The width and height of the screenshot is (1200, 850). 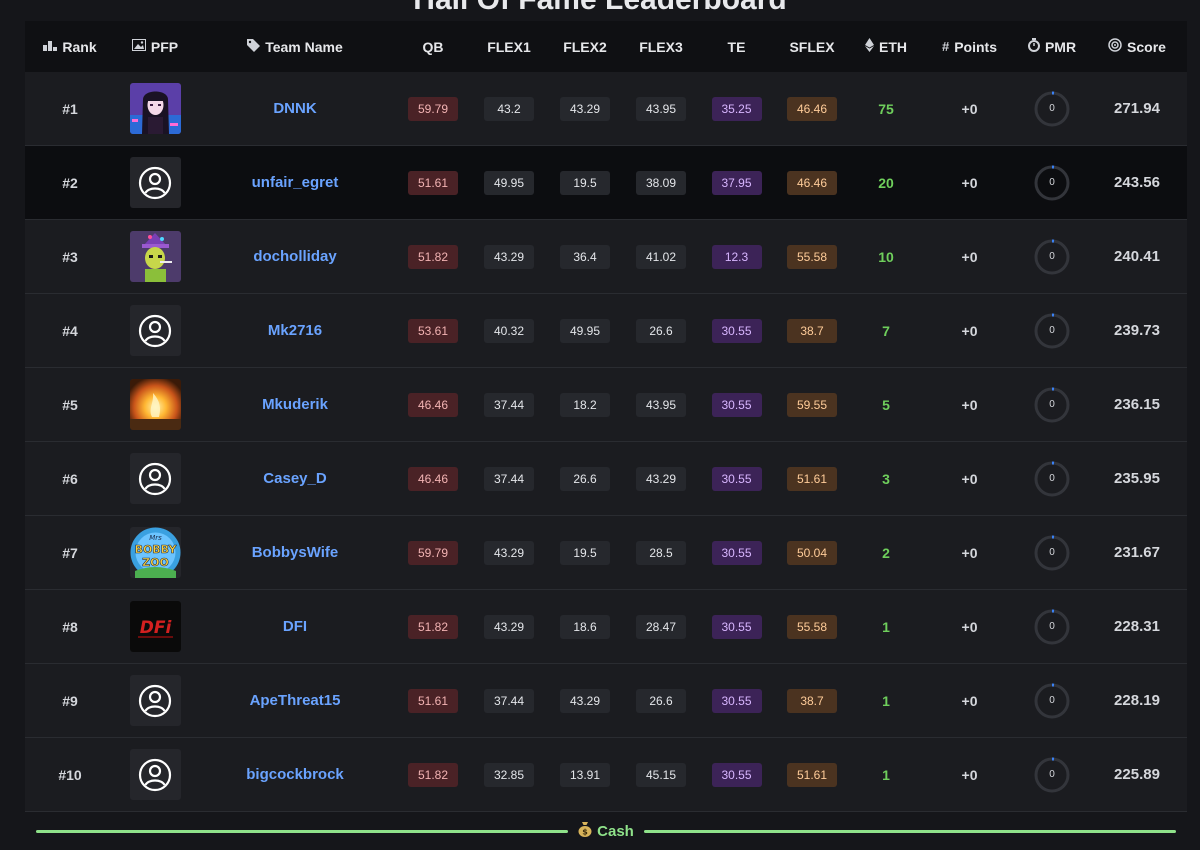 What do you see at coordinates (969, 108) in the screenshot?
I see `points-value: +0` at bounding box center [969, 108].